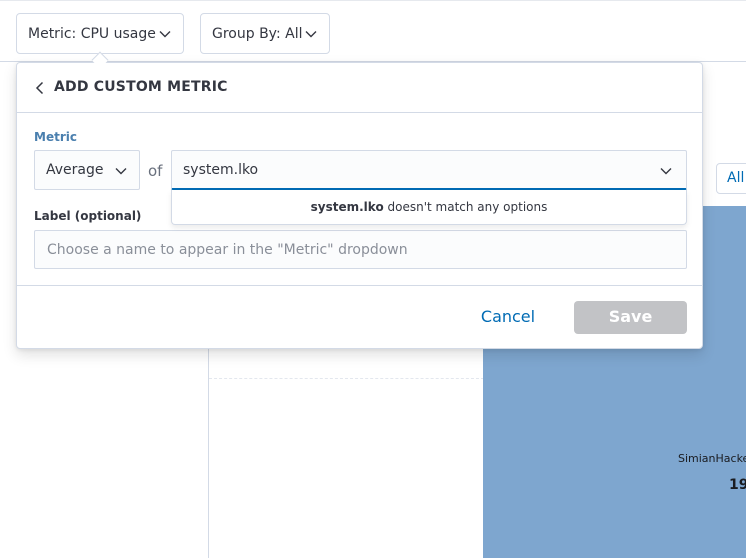  Describe the element at coordinates (359, 88) in the screenshot. I see `popover-header: ADD CUSTOM METRIC` at that location.